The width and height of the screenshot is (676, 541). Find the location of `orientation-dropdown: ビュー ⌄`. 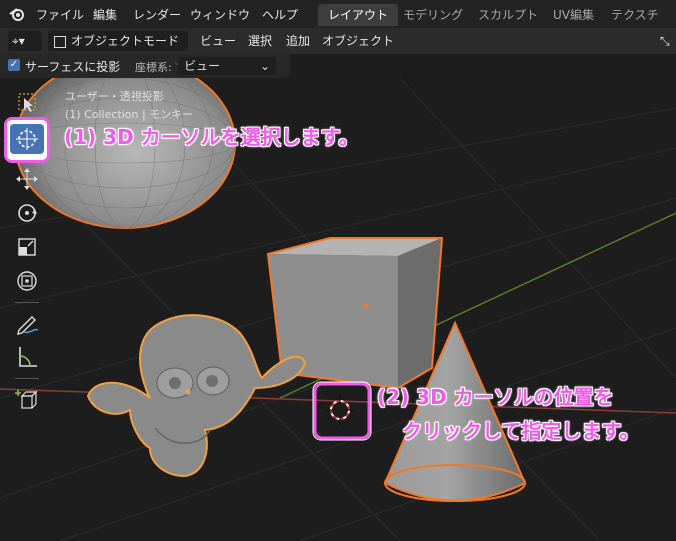

orientation-dropdown: ビュー ⌄ is located at coordinates (227, 66).